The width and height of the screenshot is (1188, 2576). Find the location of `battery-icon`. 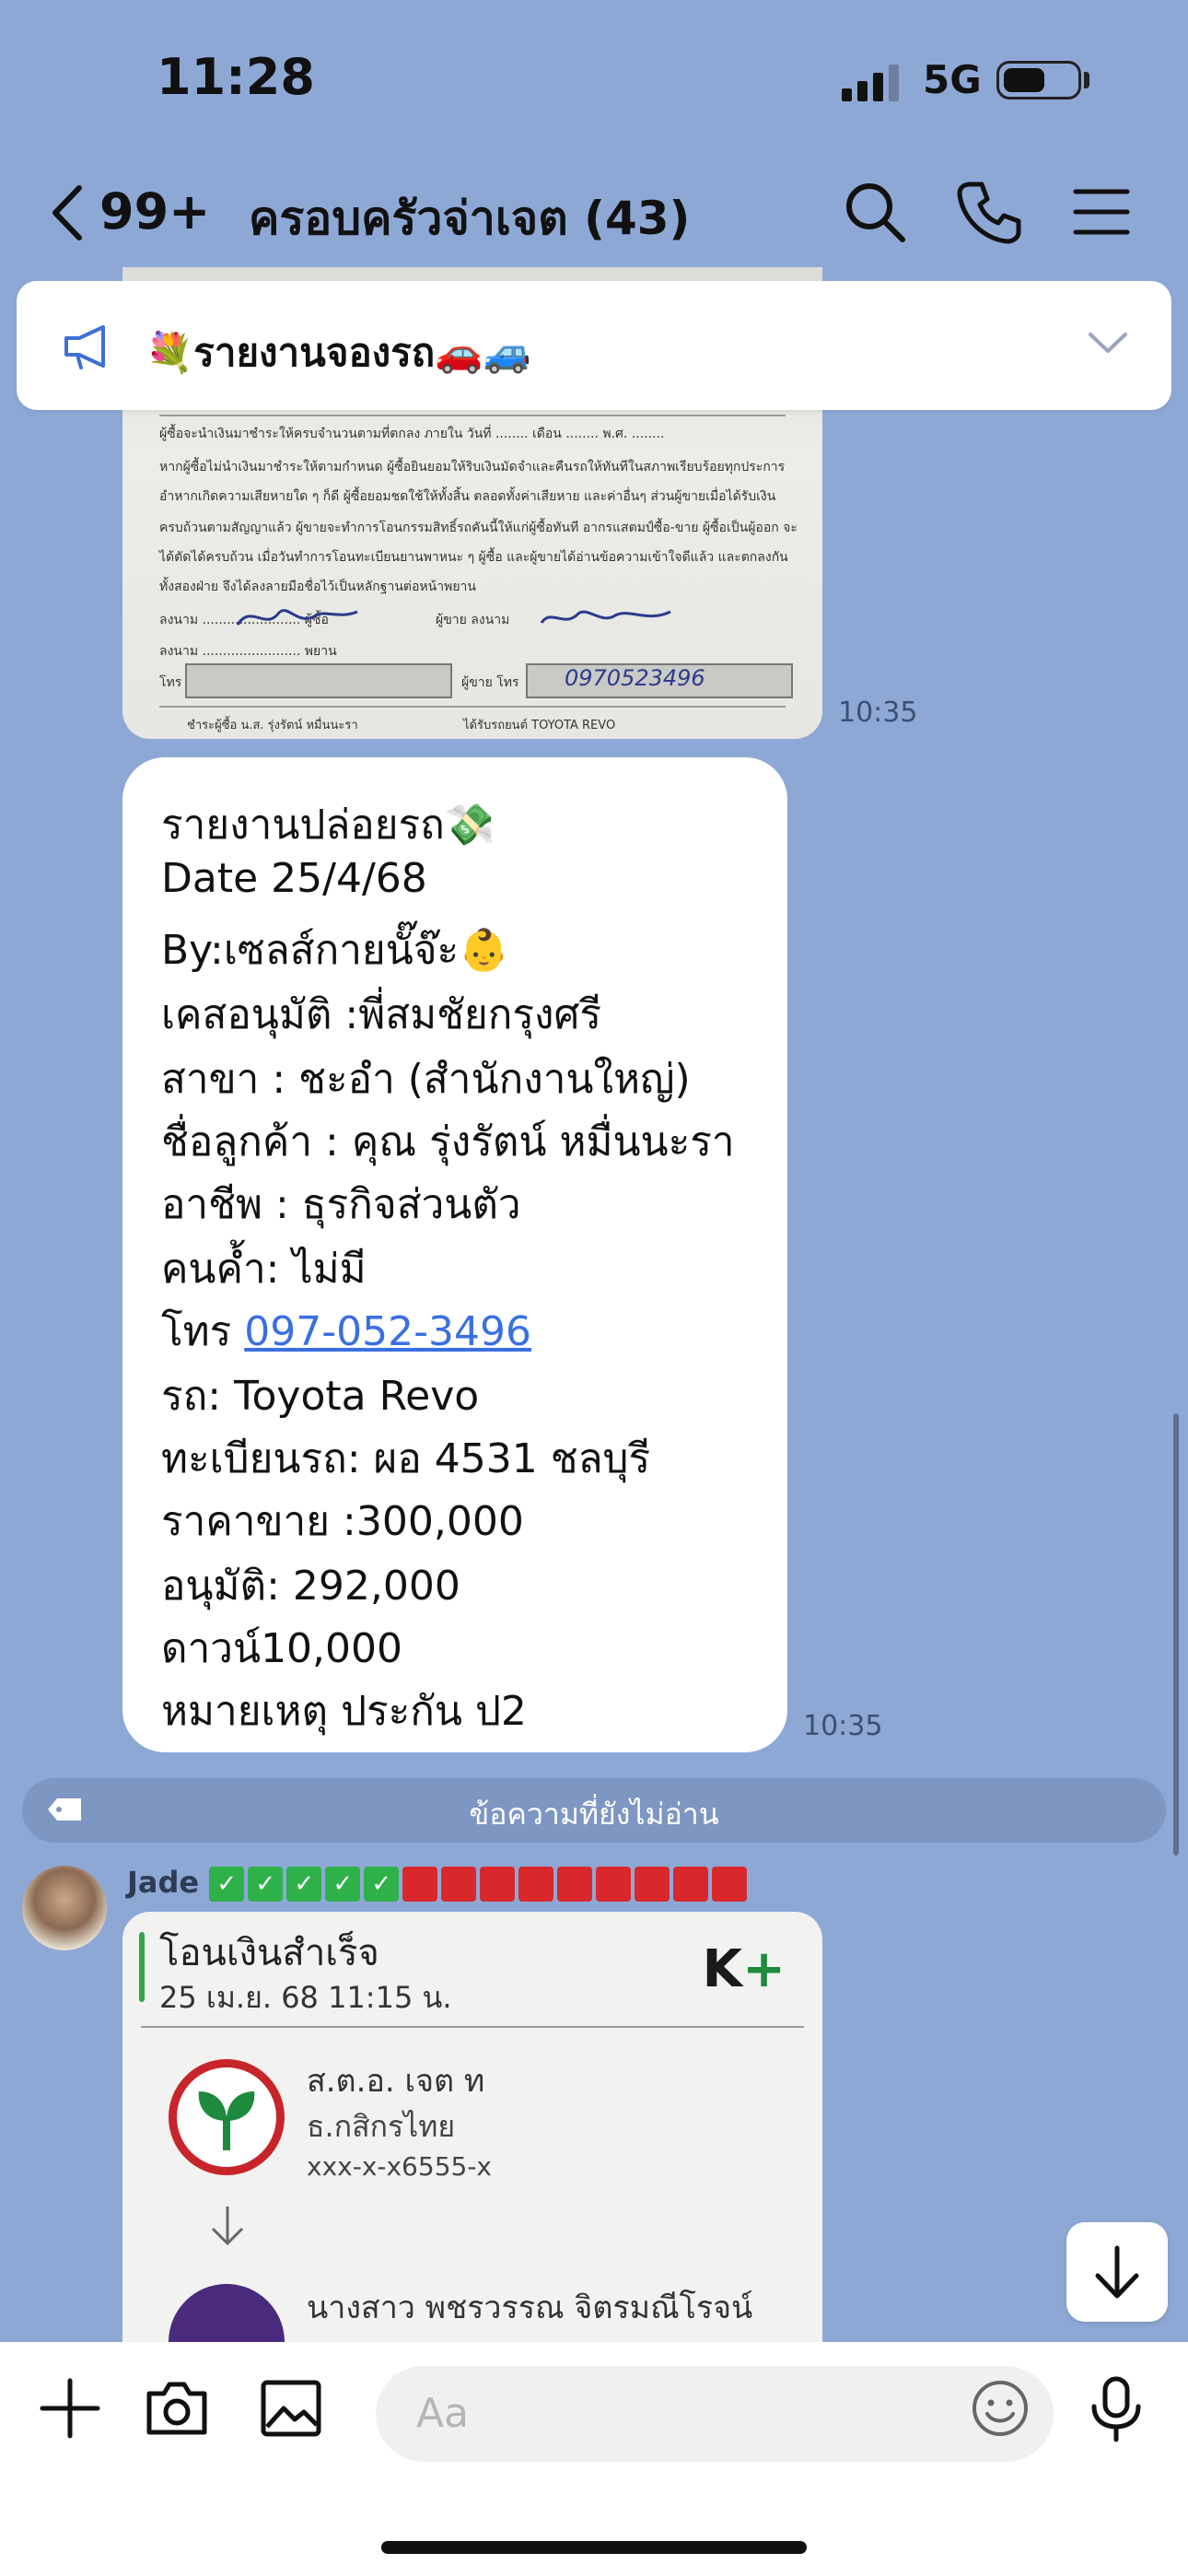

battery-icon is located at coordinates (1038, 80).